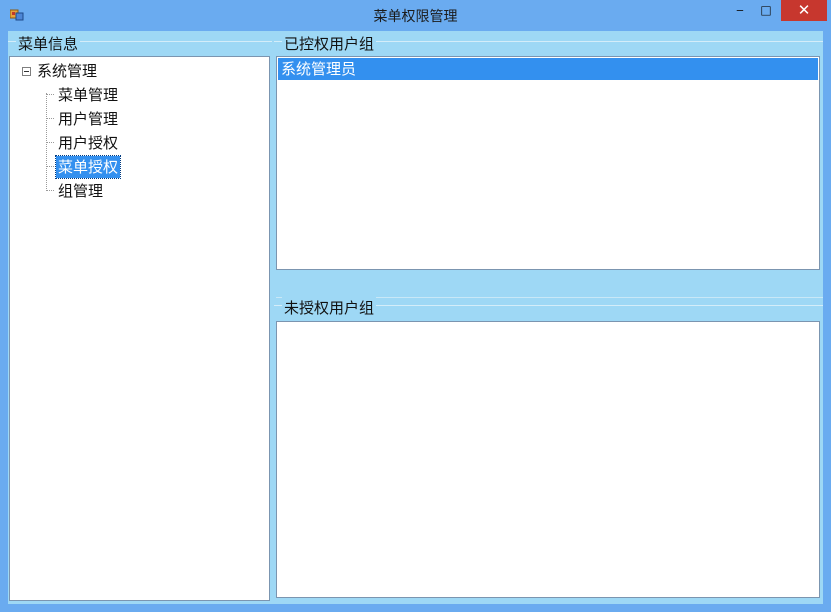 This screenshot has height=612, width=831. What do you see at coordinates (766, 10) in the screenshot?
I see `maximize-icon: □` at bounding box center [766, 10].